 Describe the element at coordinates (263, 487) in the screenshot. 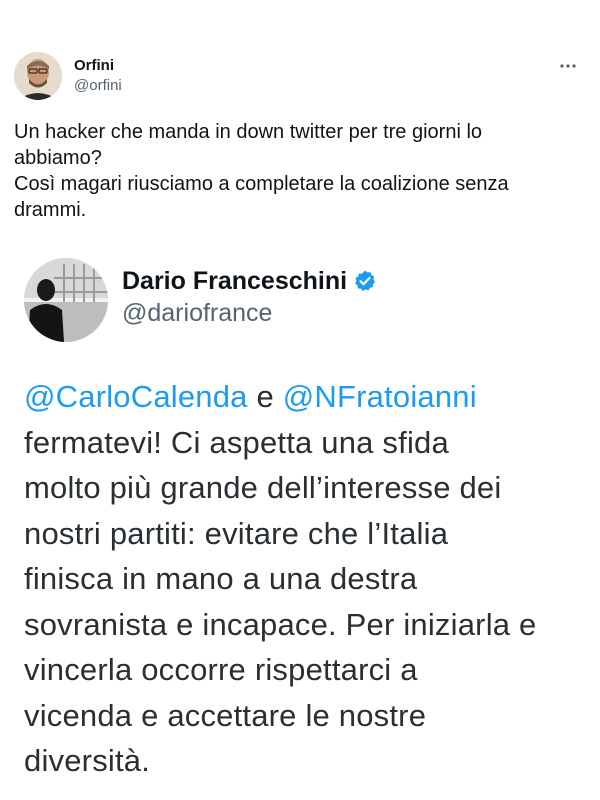

I see `quoted-text-line: molto più grande dell’interesse dei` at that location.